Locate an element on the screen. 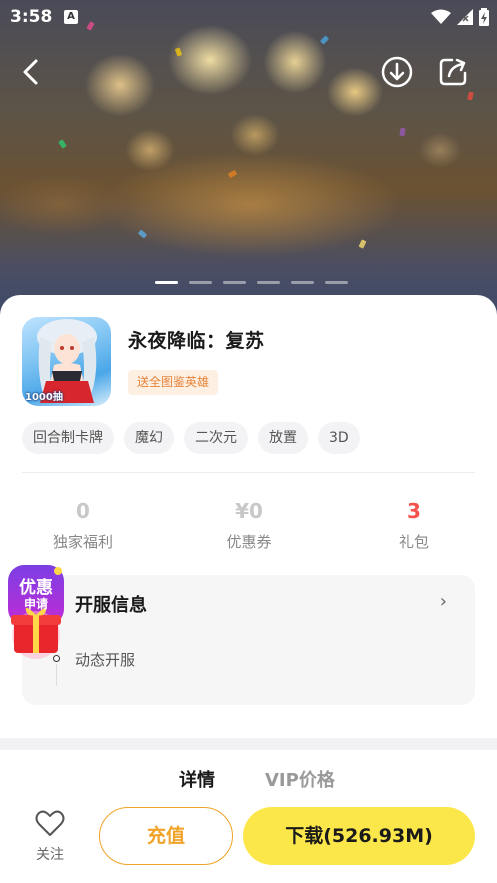  back-button is located at coordinates (32, 72).